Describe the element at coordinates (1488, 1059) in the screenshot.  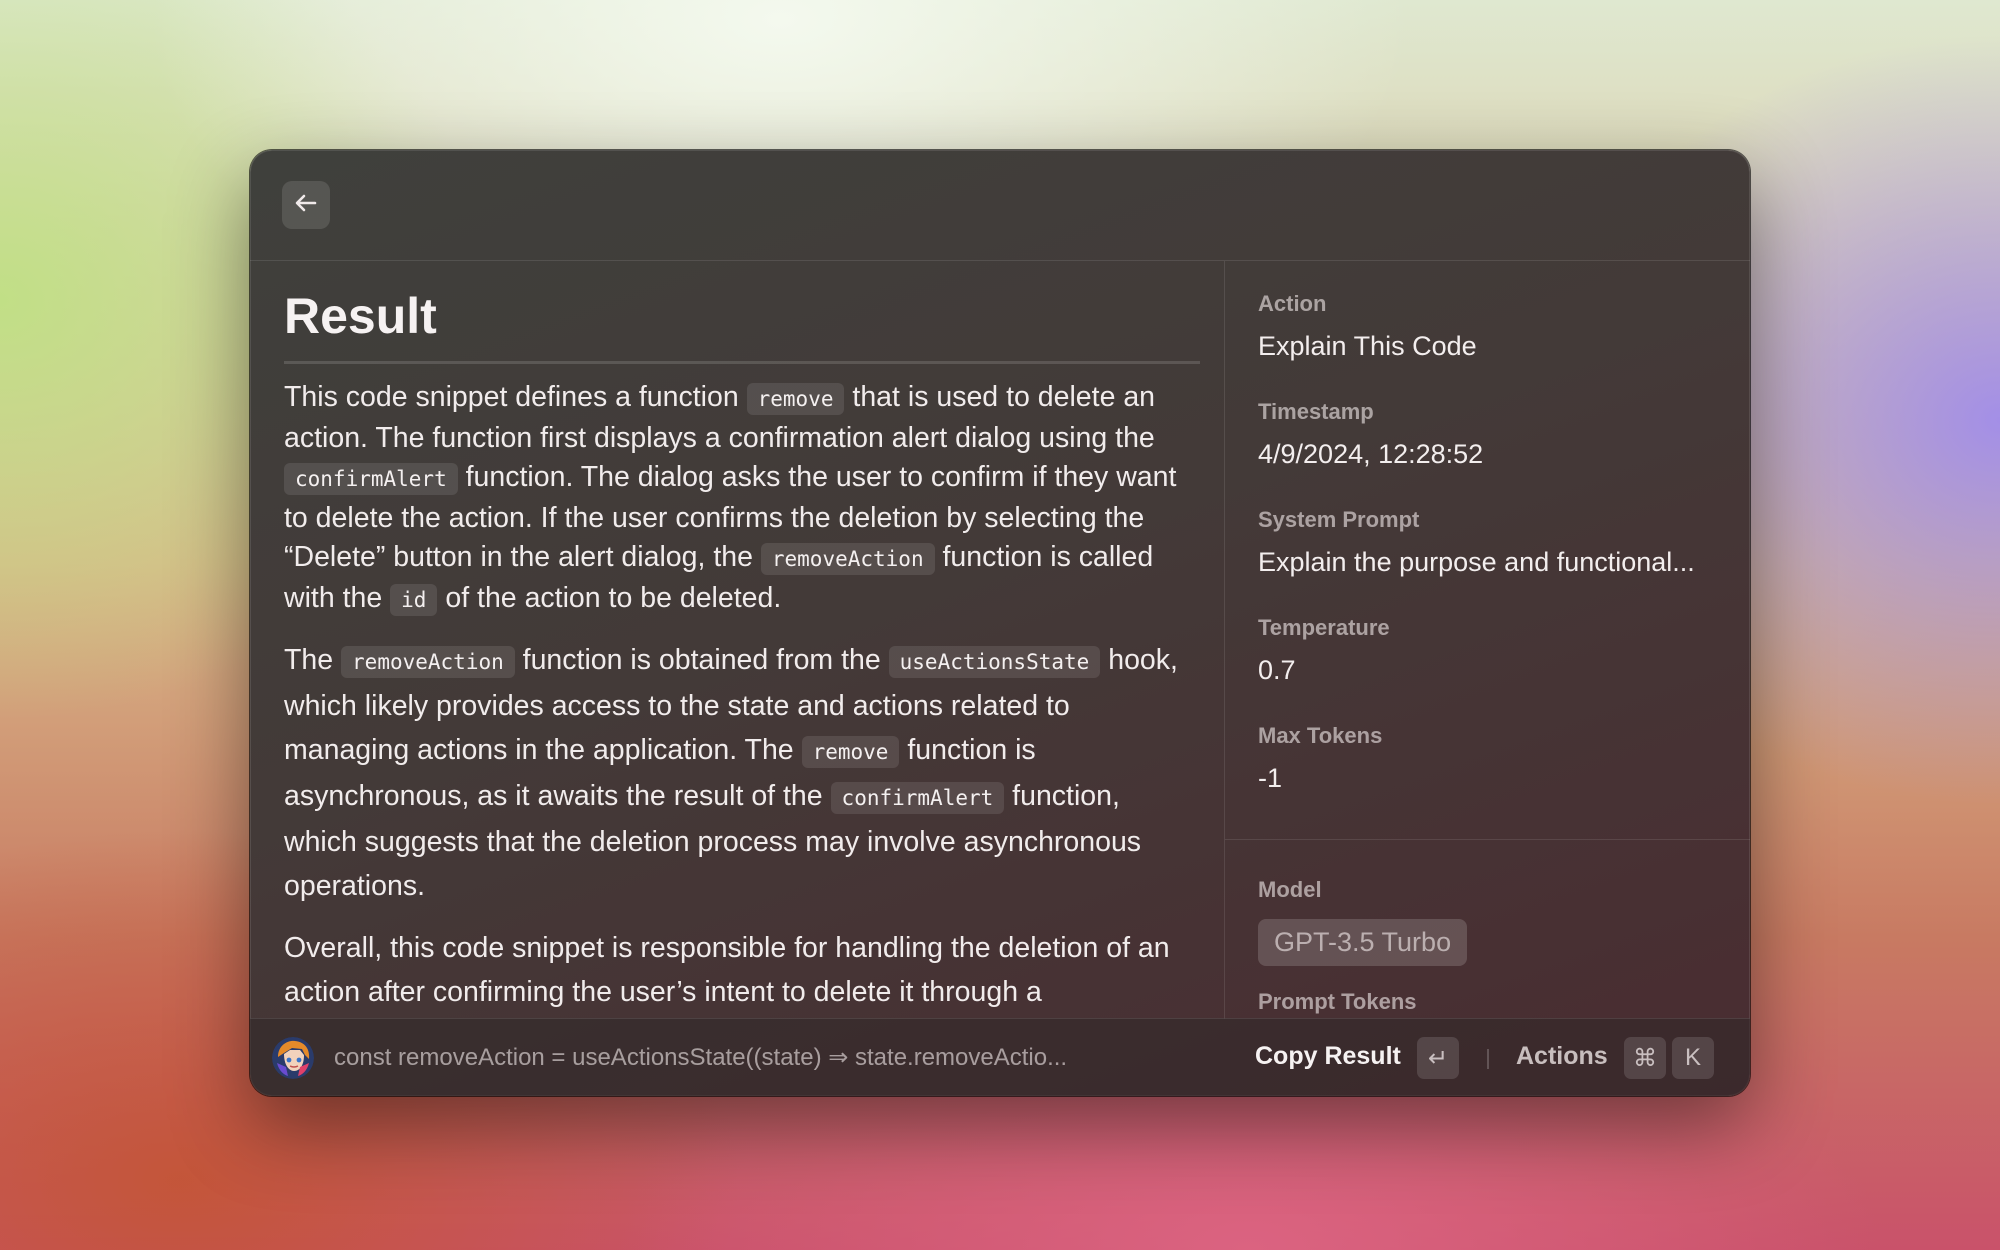
I see `footer-separator` at that location.